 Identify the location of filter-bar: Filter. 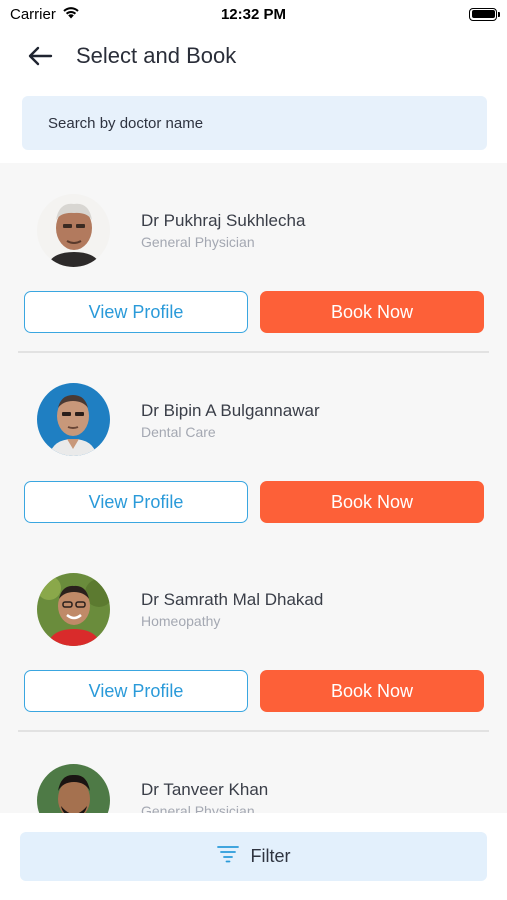
(253, 856).